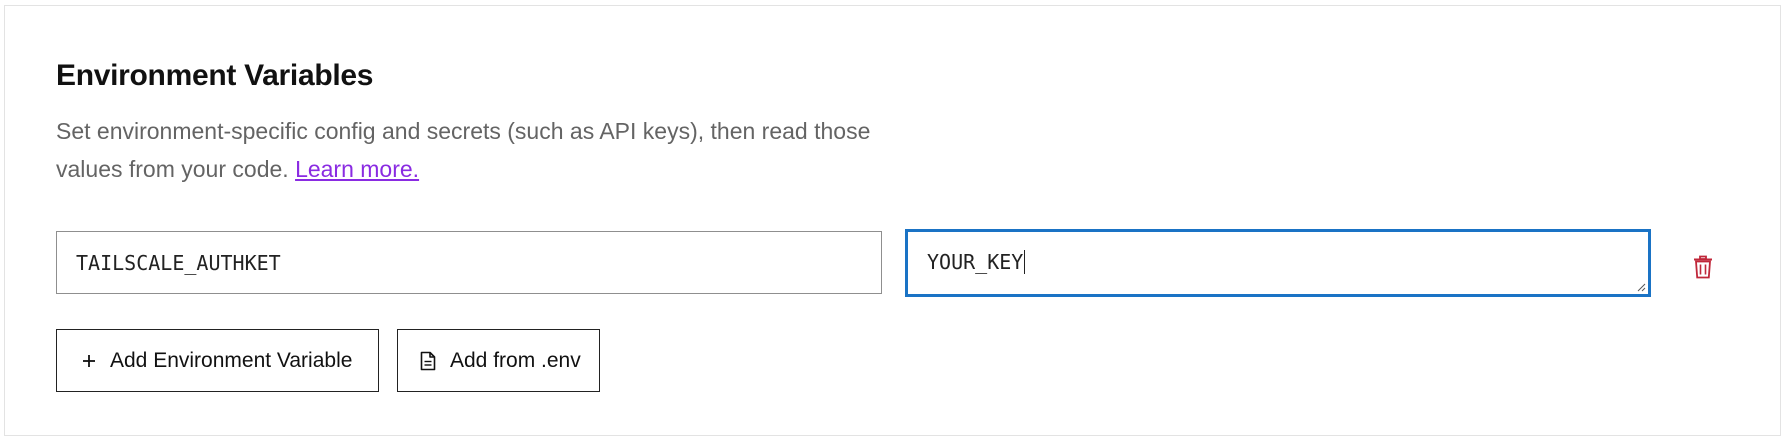 The height and width of the screenshot is (440, 1786). I want to click on env-key-value: TAILSCALE_AUTHKET, so click(178, 262).